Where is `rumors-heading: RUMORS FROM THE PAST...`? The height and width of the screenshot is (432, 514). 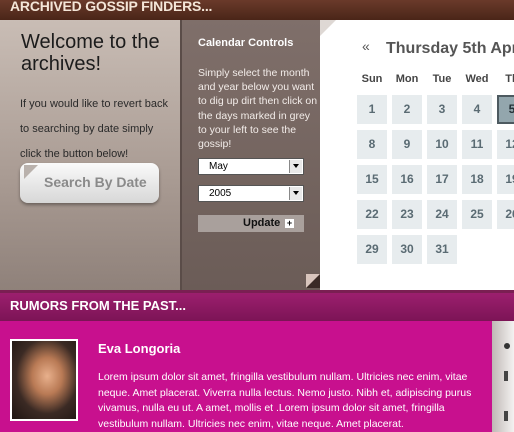
rumors-heading: RUMORS FROM THE PAST... is located at coordinates (98, 305).